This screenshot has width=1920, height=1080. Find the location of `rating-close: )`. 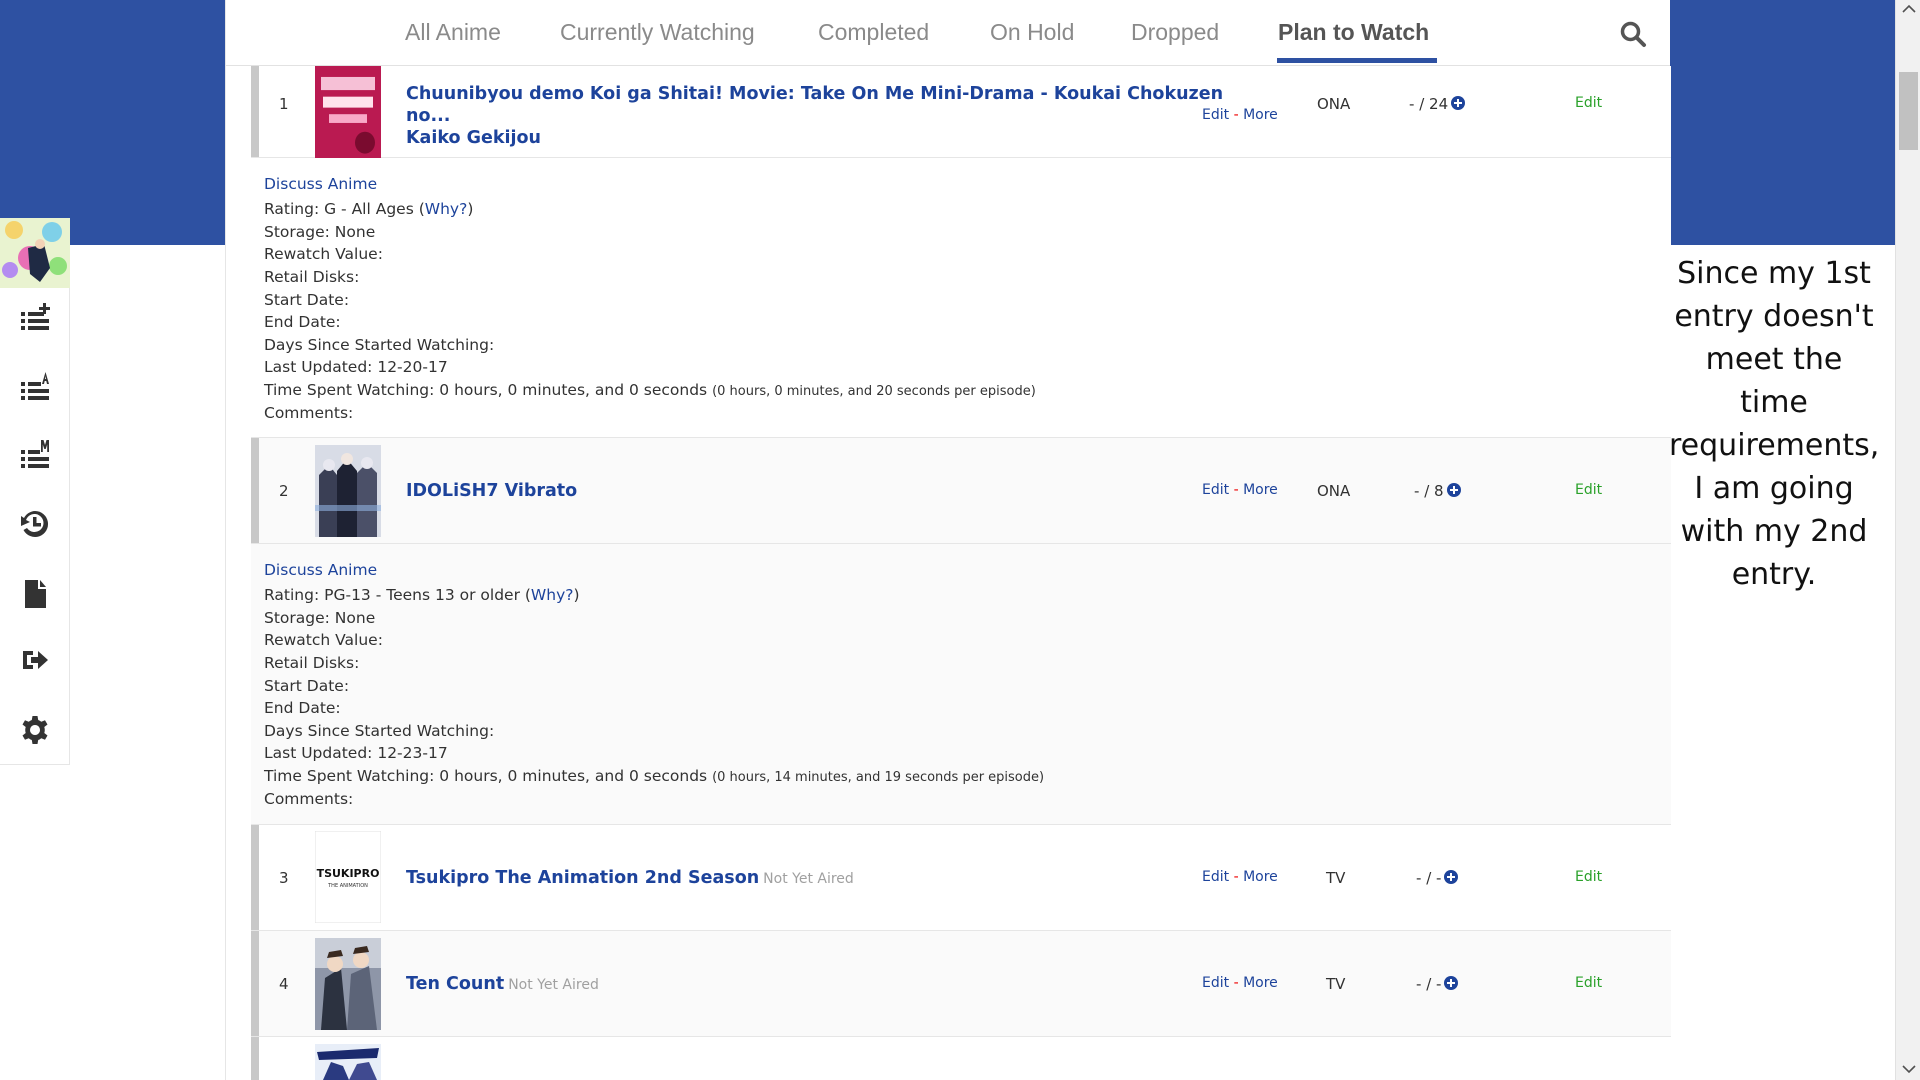

rating-close: ) is located at coordinates (470, 209).